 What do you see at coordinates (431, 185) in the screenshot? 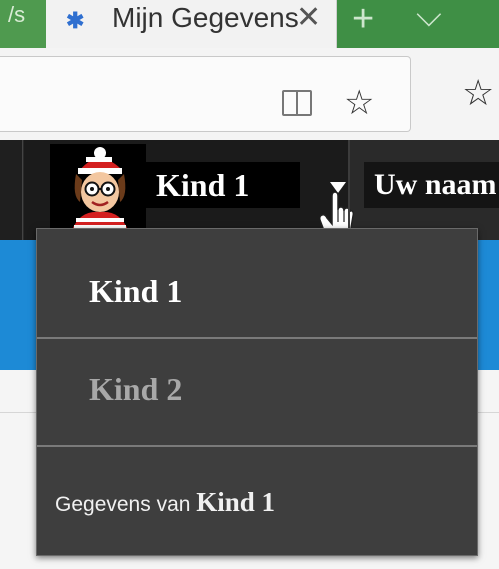
I see `name-field: Uw naam` at bounding box center [431, 185].